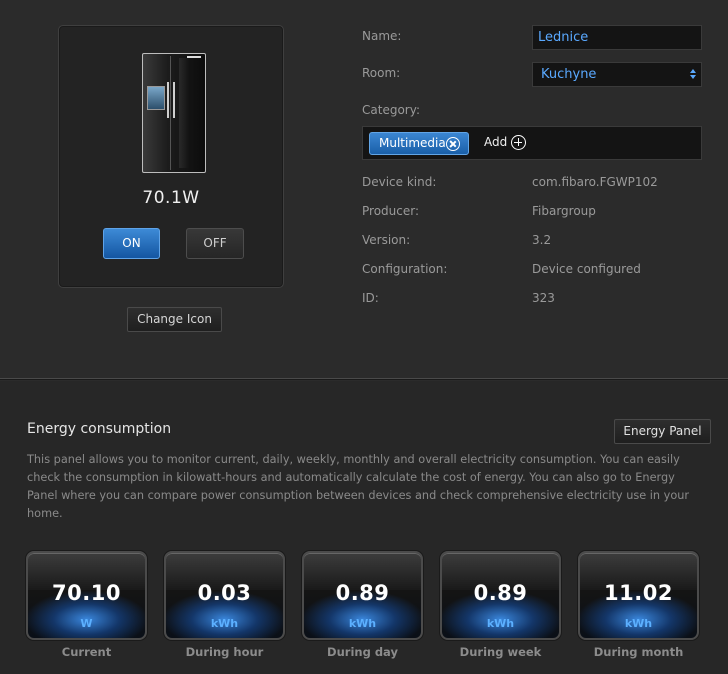  Describe the element at coordinates (595, 182) in the screenshot. I see `device-kind-value: com.fibaro.FGWP102` at that location.